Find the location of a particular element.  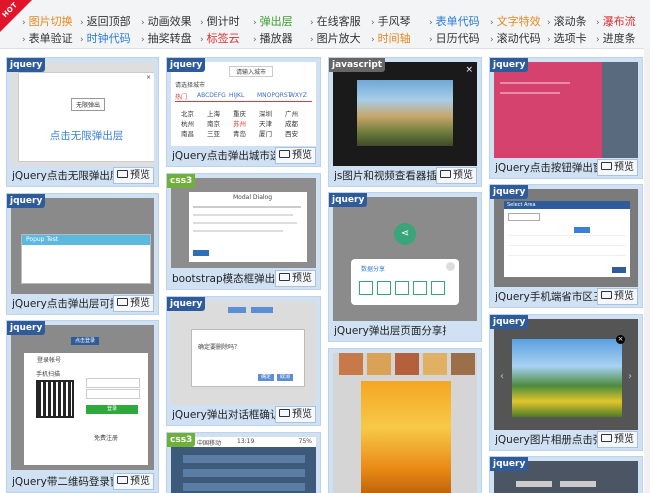

card-thumbnail: 点击登录 登录帐号 手机扫描 登录 免费注册 is located at coordinates (82, 397).